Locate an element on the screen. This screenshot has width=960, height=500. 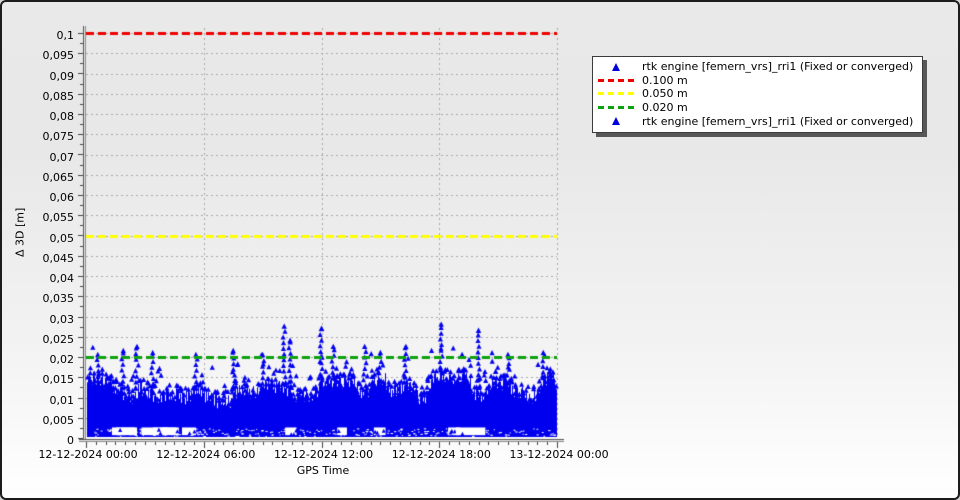
legend-item: 0.100 m is located at coordinates (755, 81).